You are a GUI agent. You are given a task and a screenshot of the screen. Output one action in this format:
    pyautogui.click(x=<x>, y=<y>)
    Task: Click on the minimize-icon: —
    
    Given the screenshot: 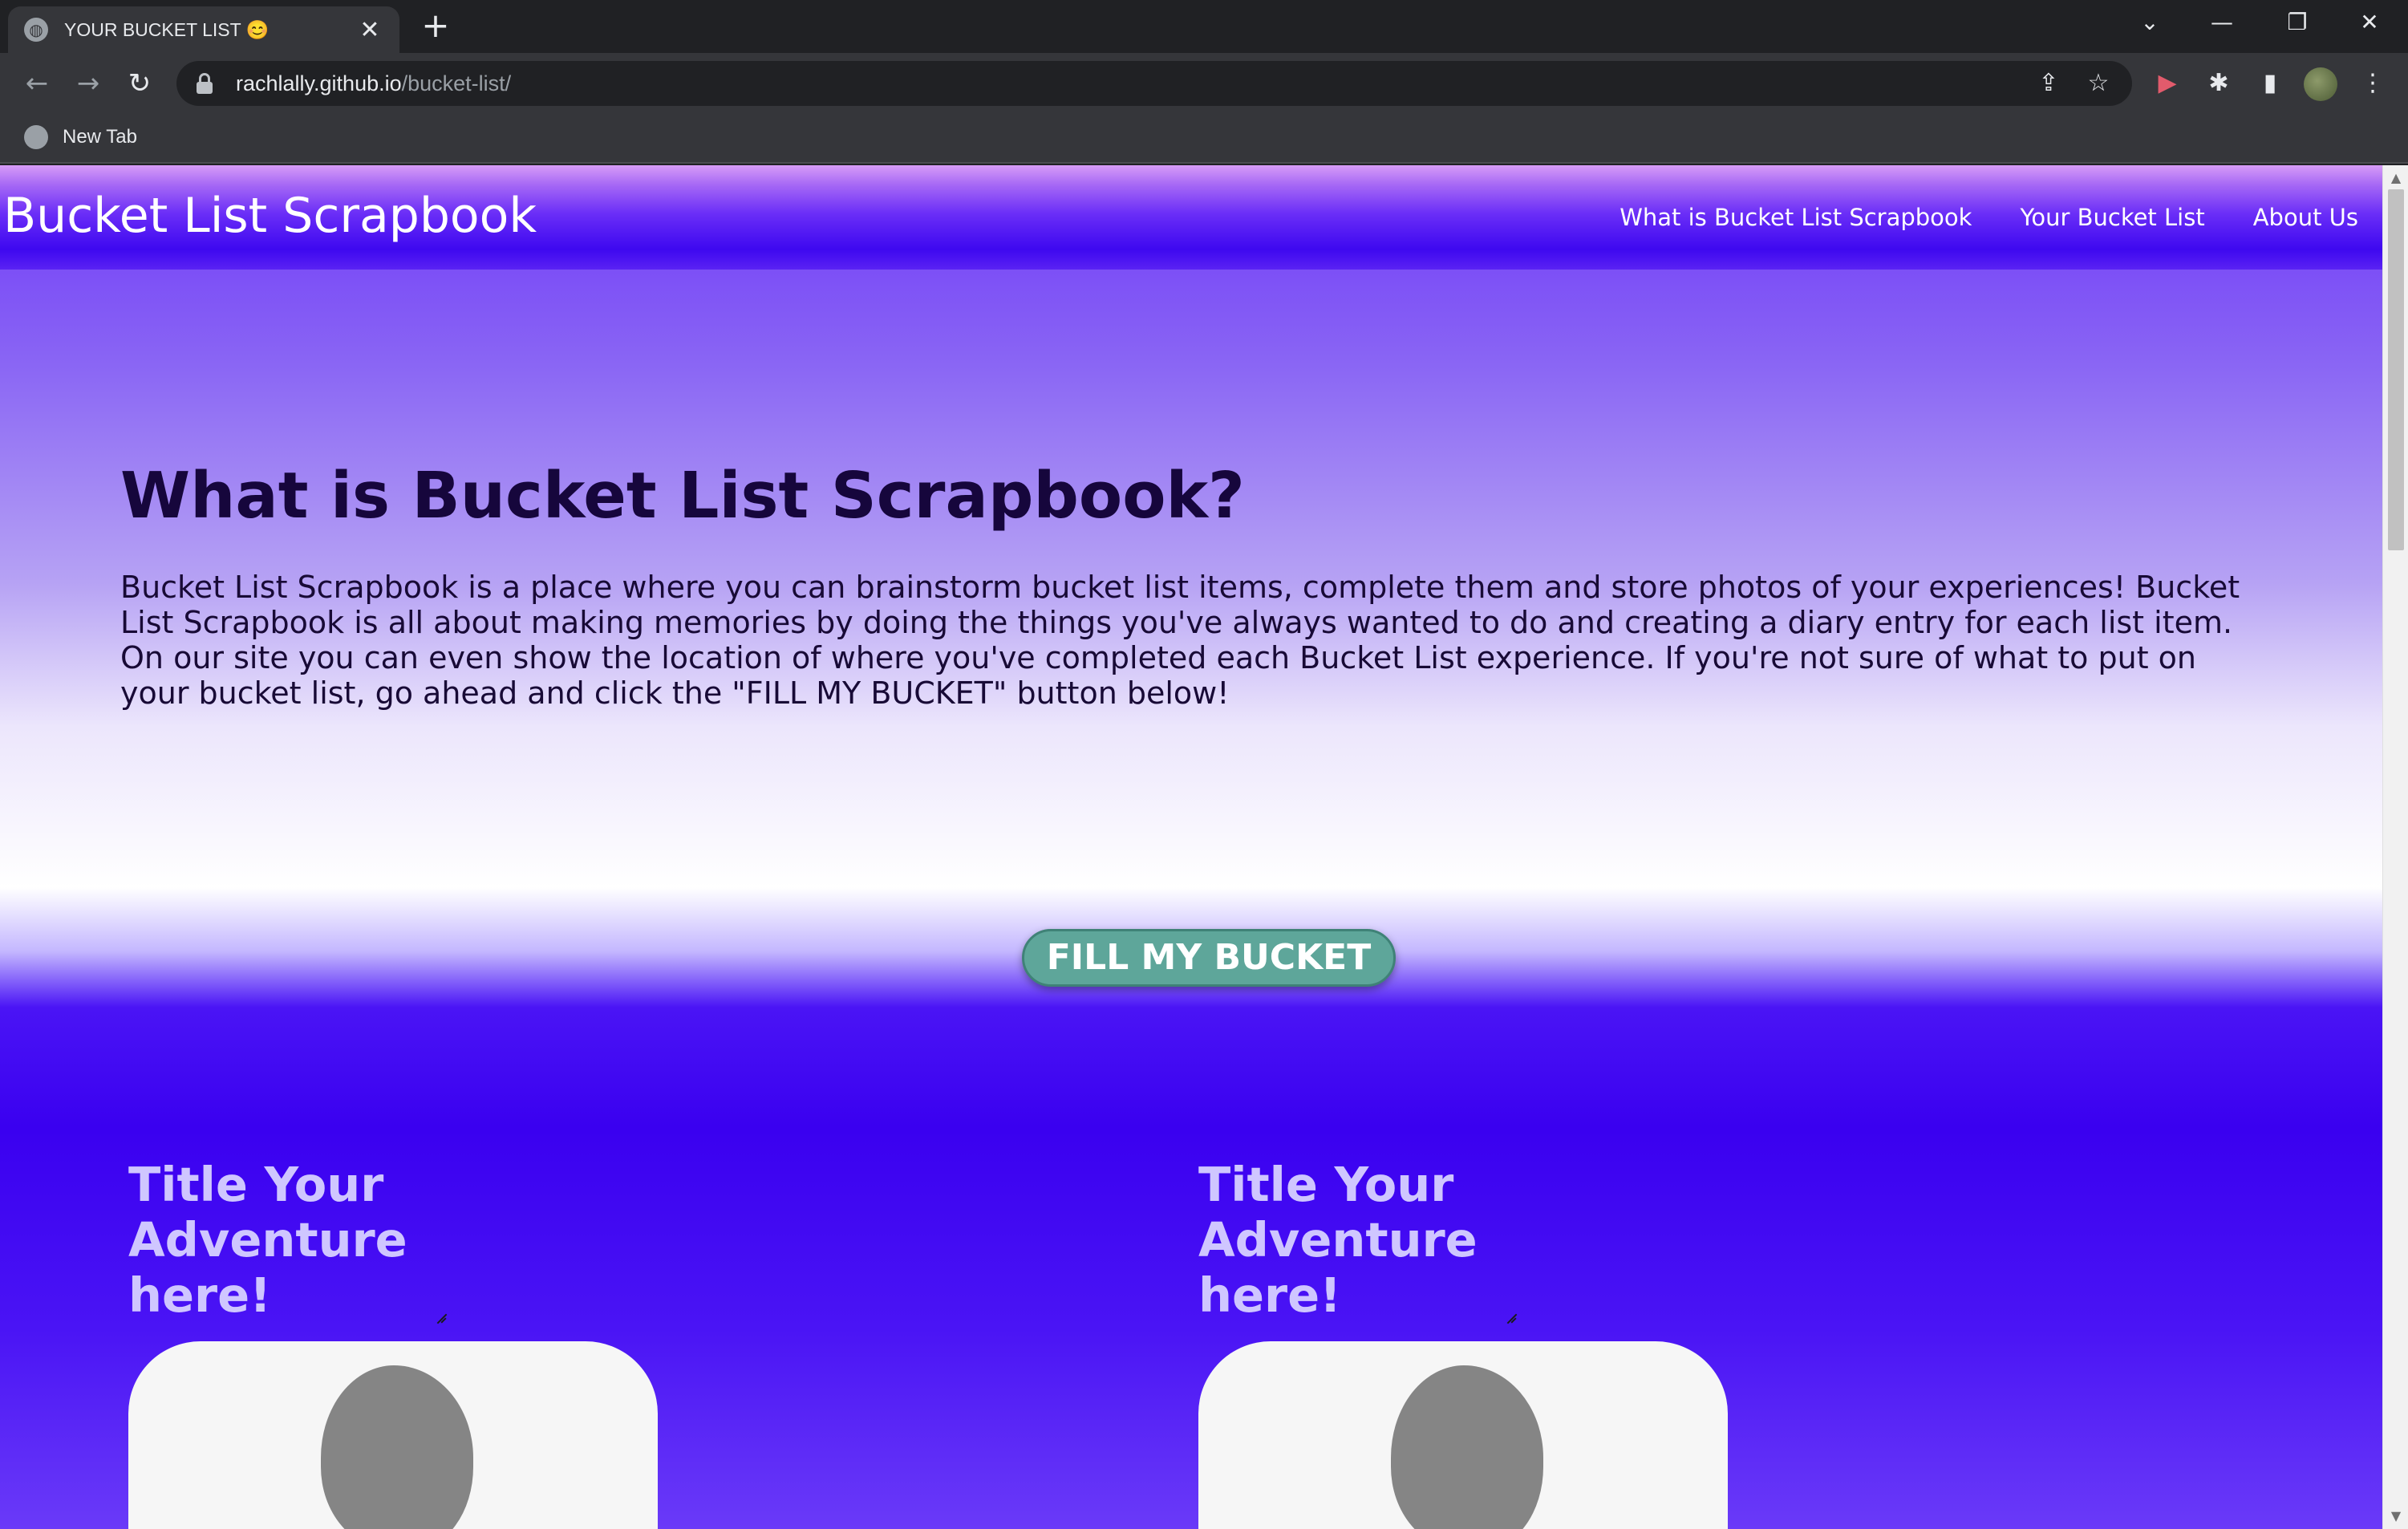 What is the action you would take?
    pyautogui.click(x=2222, y=22)
    